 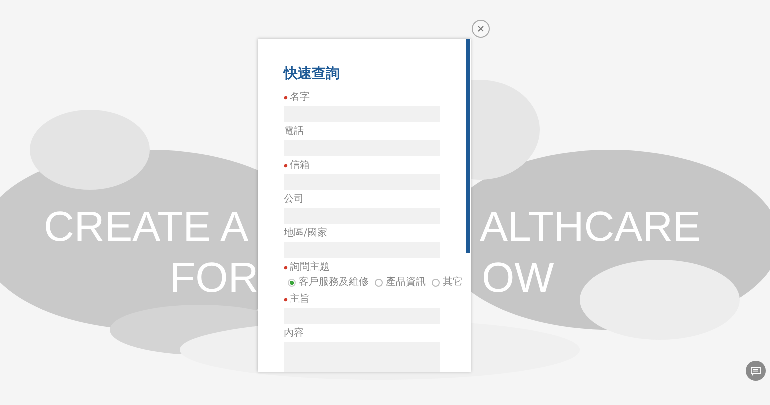 What do you see at coordinates (468, 146) in the screenshot?
I see `scrollbar` at bounding box center [468, 146].